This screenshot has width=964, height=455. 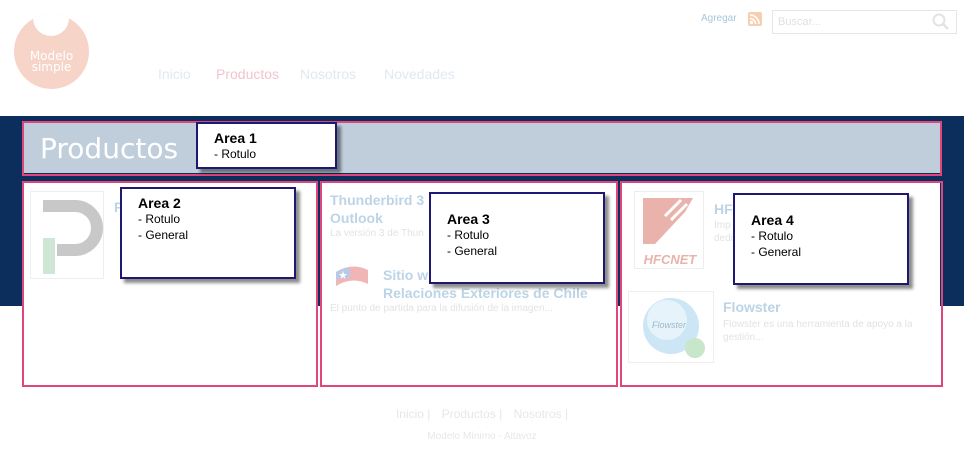 I want to click on footer-link-productos: Productos |, so click(x=472, y=414).